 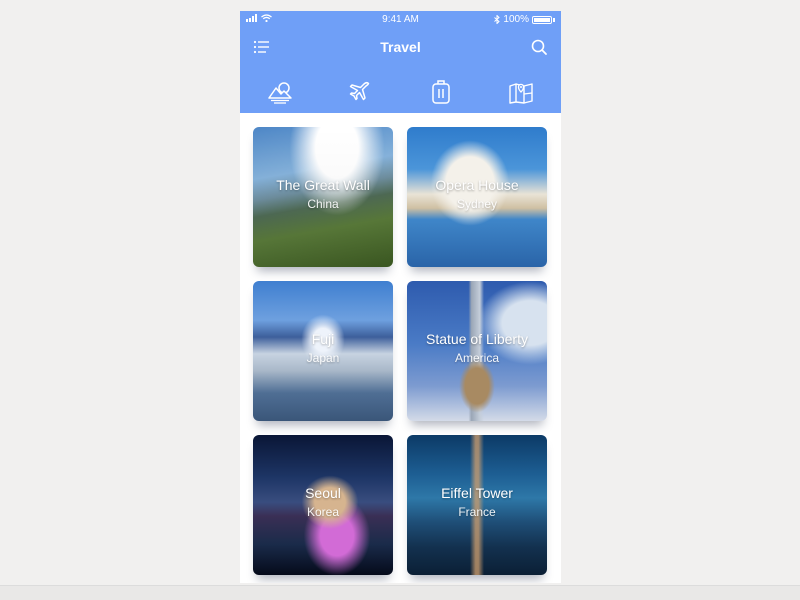 I want to click on destination-name: Statue of Liberty, so click(x=477, y=339).